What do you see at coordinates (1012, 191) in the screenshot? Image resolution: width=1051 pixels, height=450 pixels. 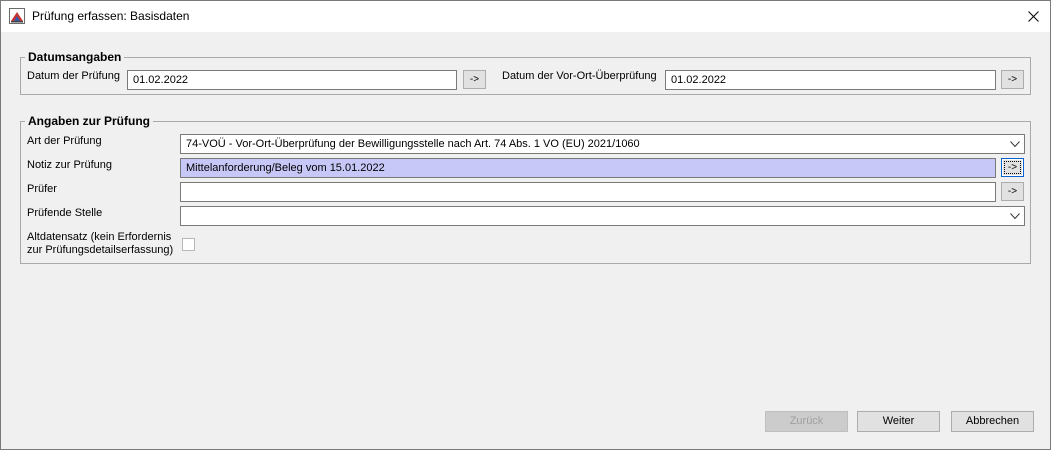 I see `pruefer-button: ->` at bounding box center [1012, 191].